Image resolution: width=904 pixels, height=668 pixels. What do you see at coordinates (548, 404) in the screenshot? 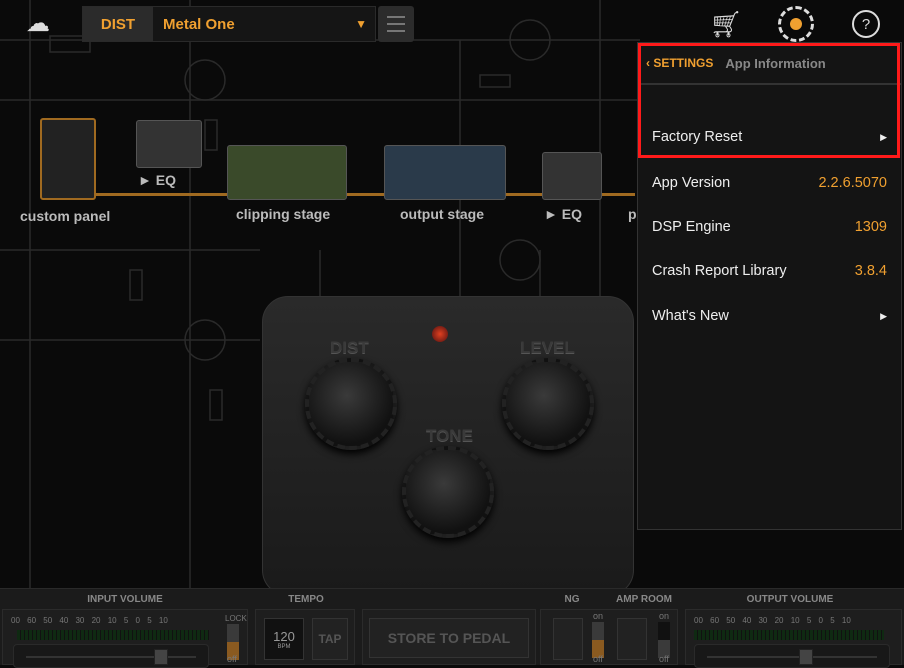
I see `level-knob` at bounding box center [548, 404].